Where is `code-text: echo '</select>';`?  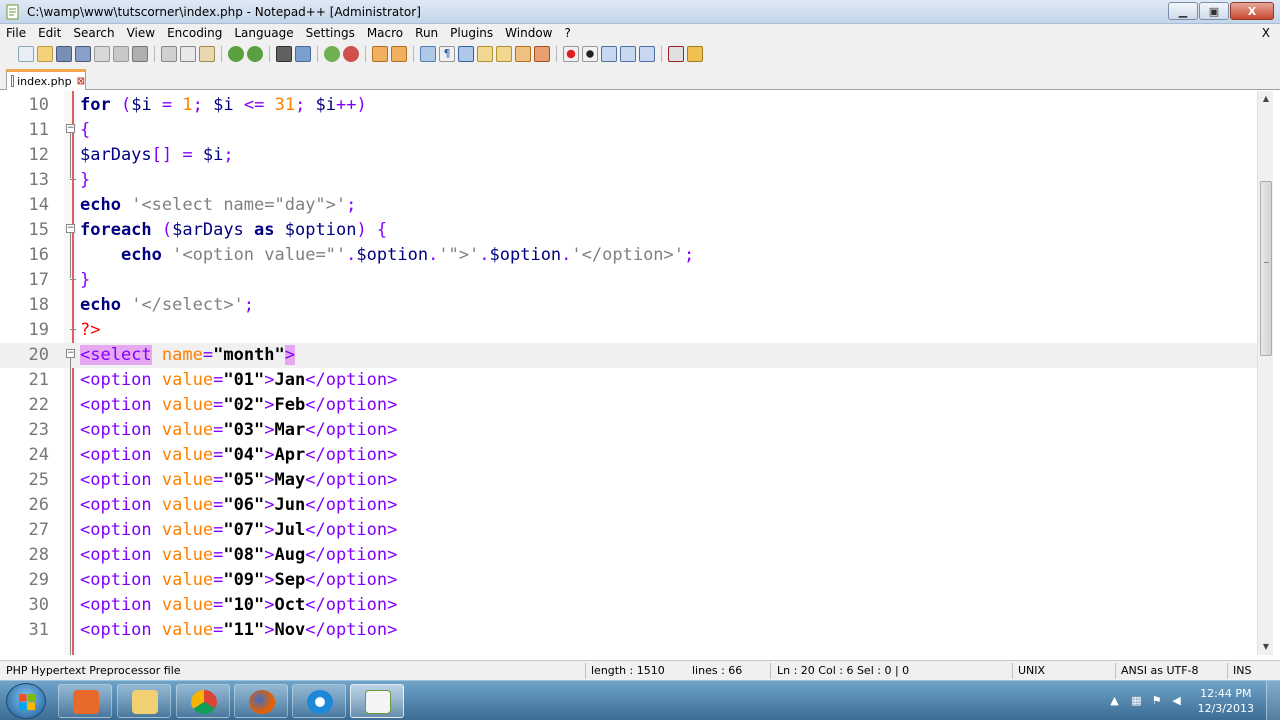
code-text: echo '</select>'; is located at coordinates (167, 305).